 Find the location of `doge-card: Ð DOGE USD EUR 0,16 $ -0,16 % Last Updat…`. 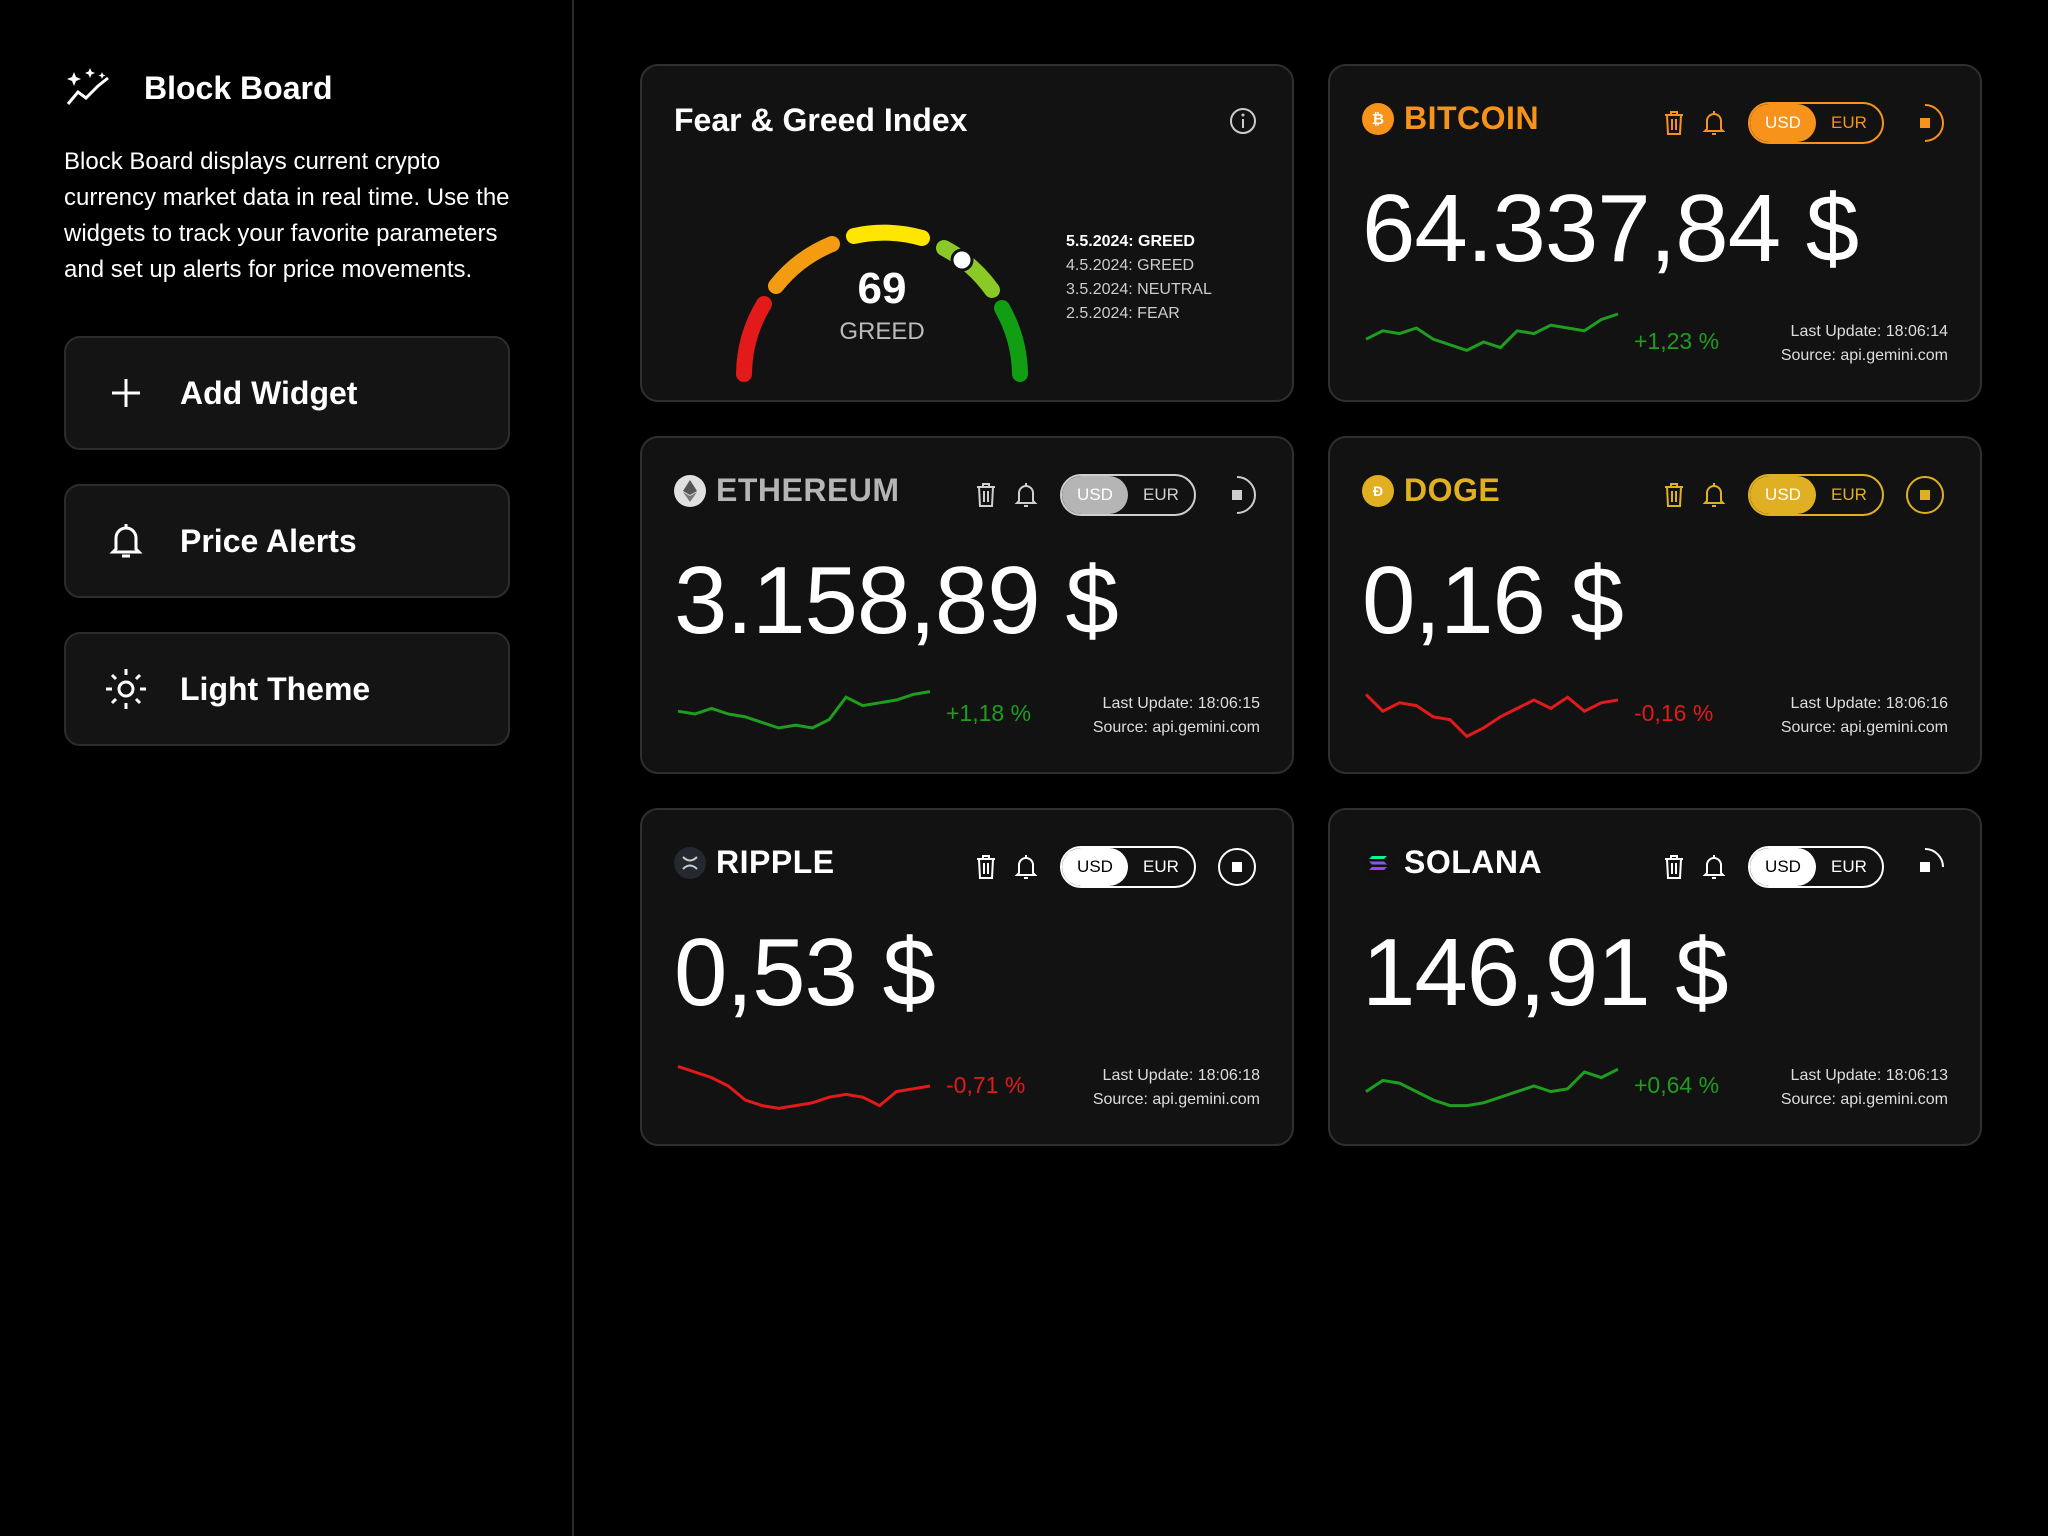

doge-card: Ð DOGE USD EUR 0,16 $ -0,16 % Last Updat… is located at coordinates (1655, 605).